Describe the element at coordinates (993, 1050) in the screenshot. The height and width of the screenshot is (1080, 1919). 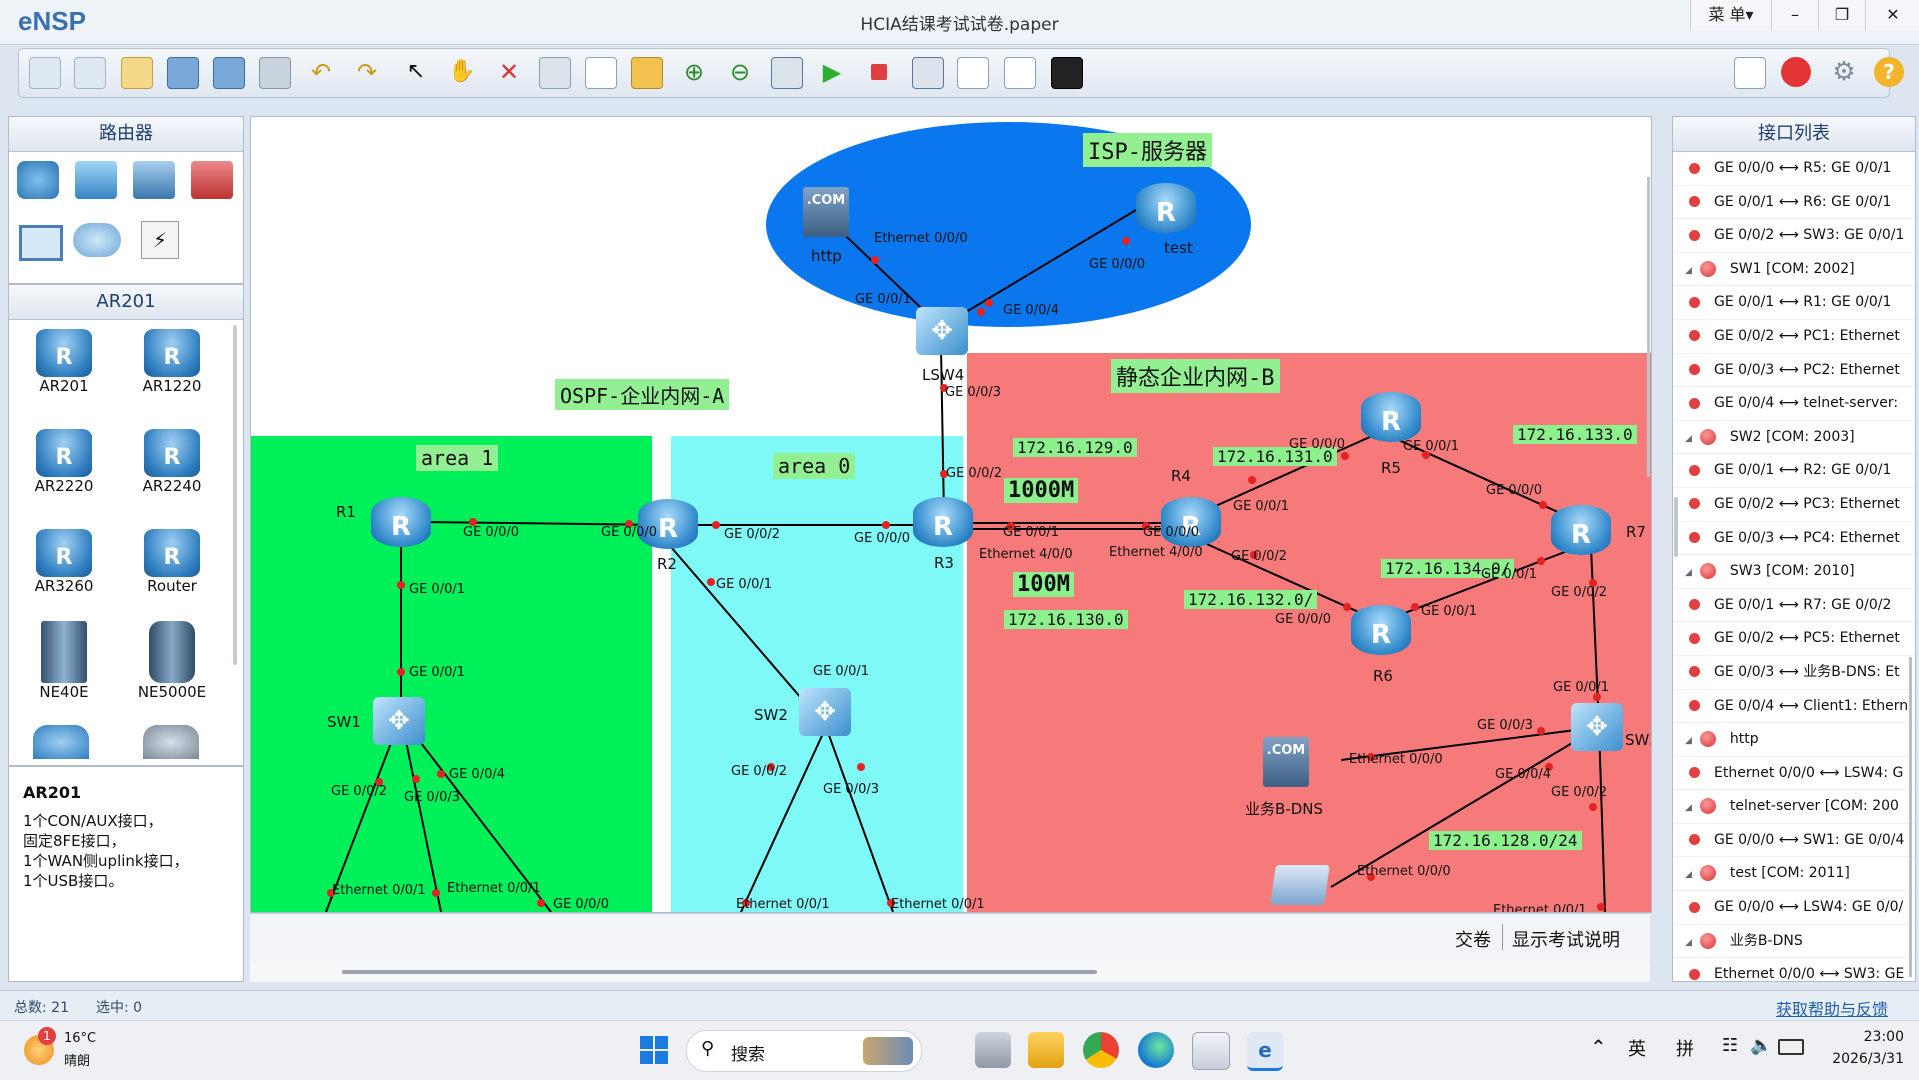
I see `task-view-icon` at that location.